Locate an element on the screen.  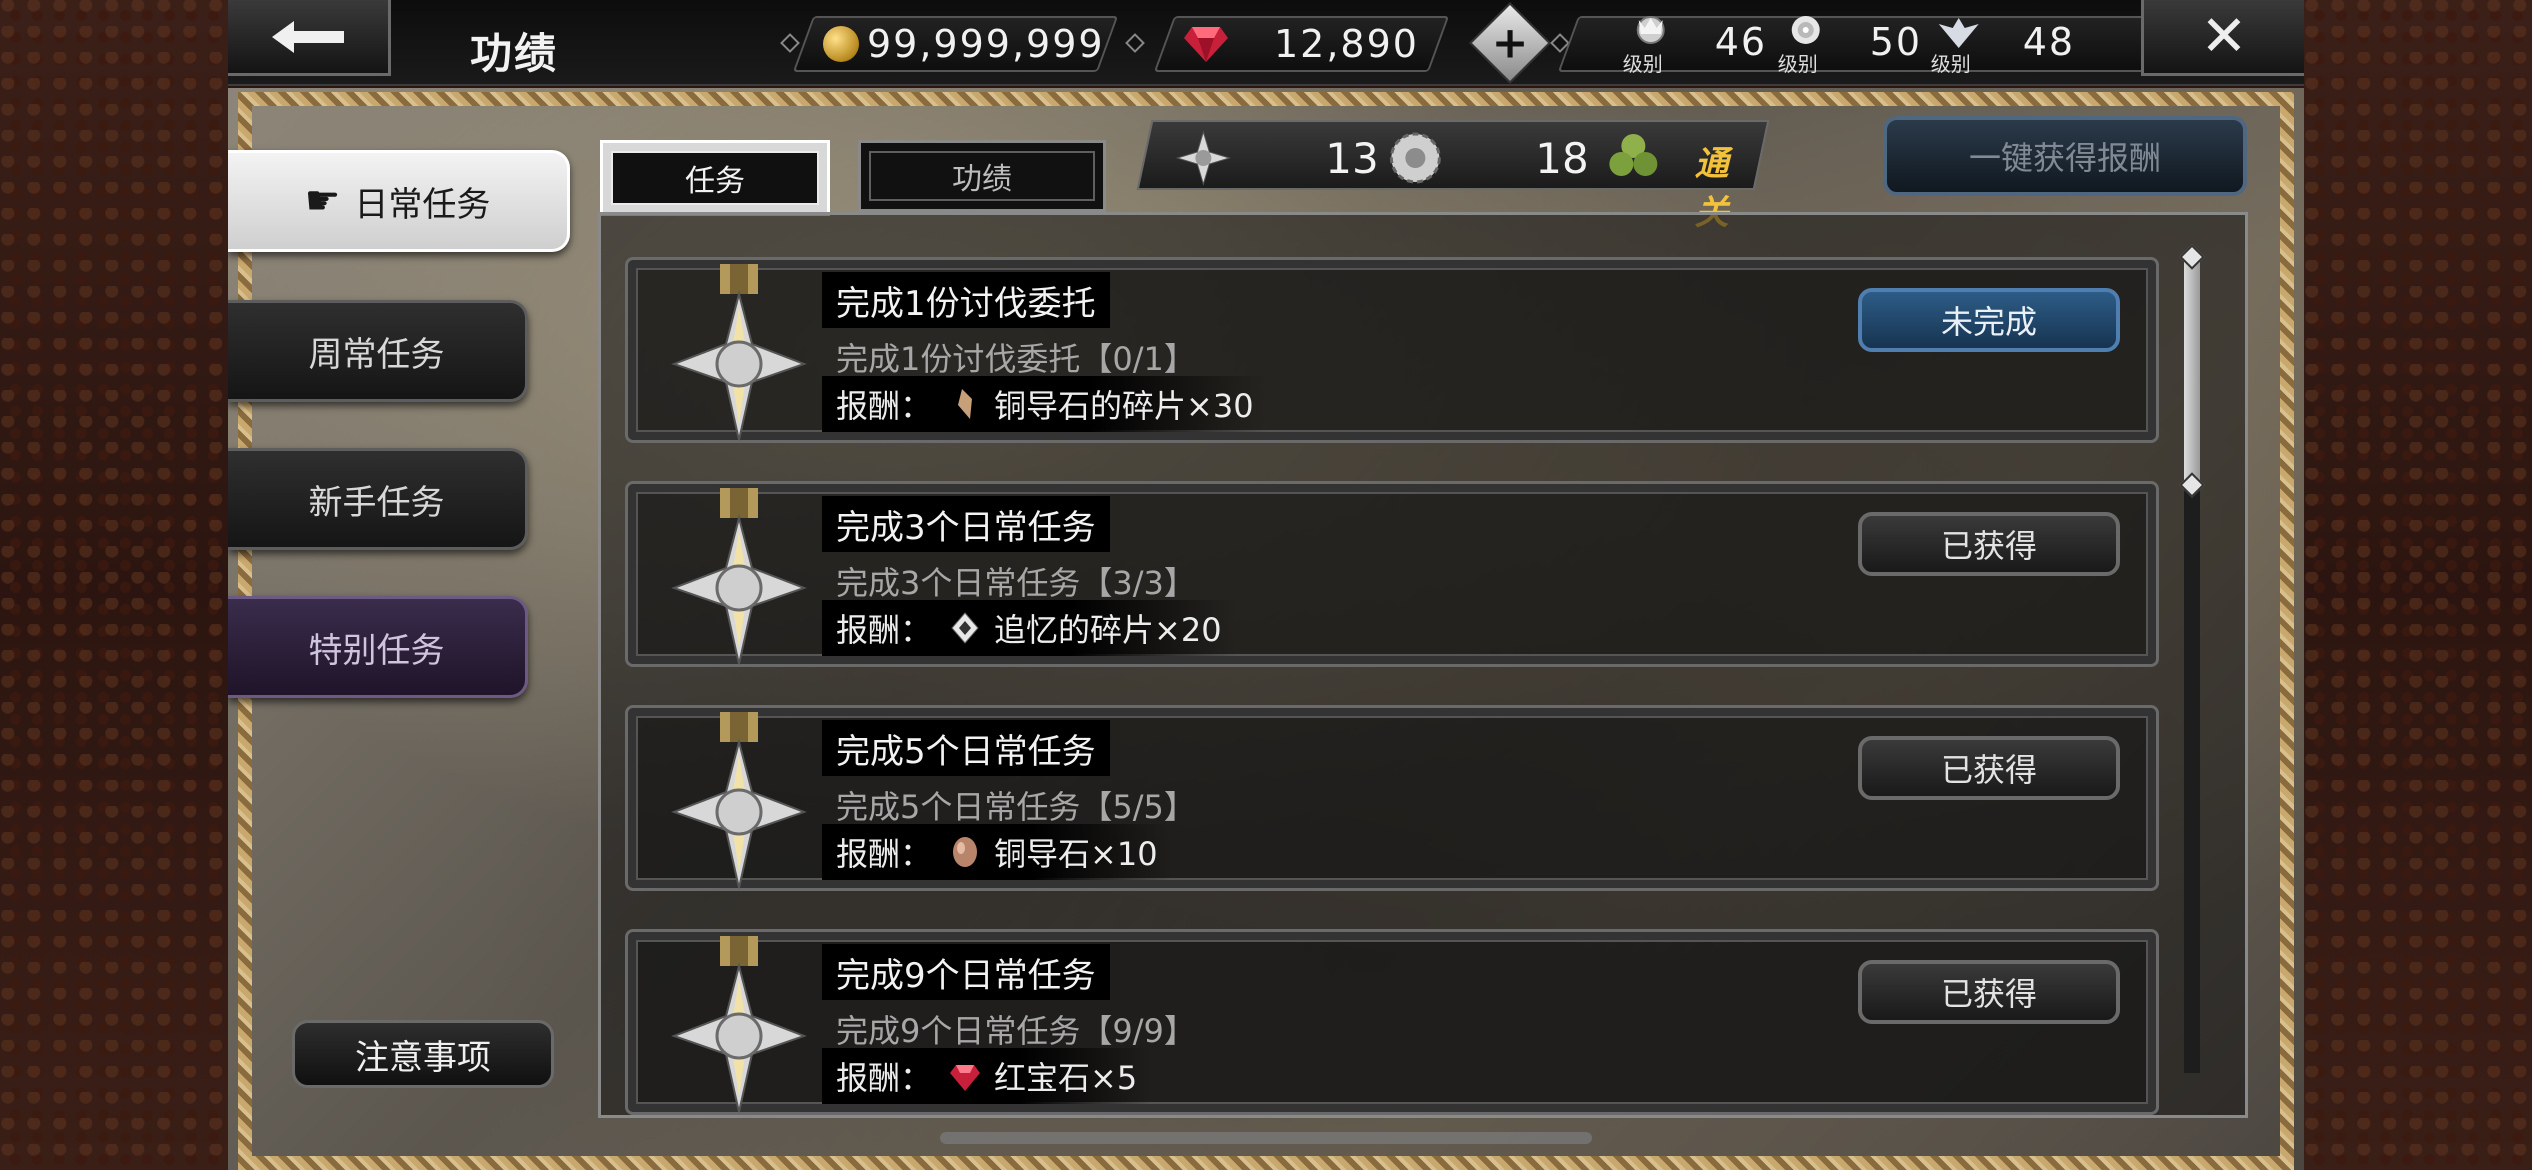
gear-medal-icon is located at coordinates (1415, 158).